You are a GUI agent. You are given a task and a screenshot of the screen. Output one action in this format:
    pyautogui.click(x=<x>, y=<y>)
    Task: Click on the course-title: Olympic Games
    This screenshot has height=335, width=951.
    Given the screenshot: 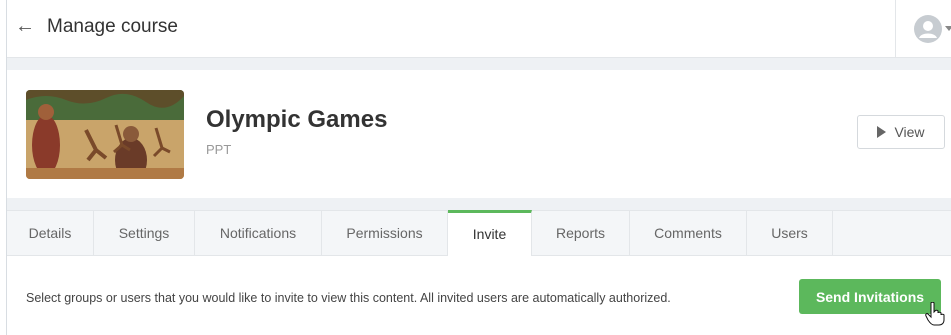 What is the action you would take?
    pyautogui.click(x=297, y=119)
    